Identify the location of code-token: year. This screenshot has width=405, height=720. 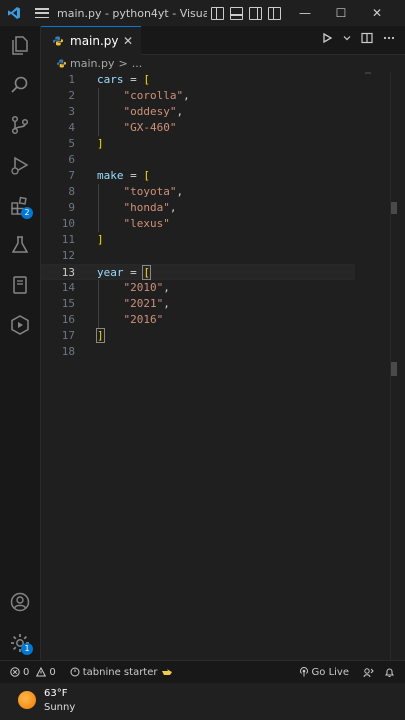
(110, 272).